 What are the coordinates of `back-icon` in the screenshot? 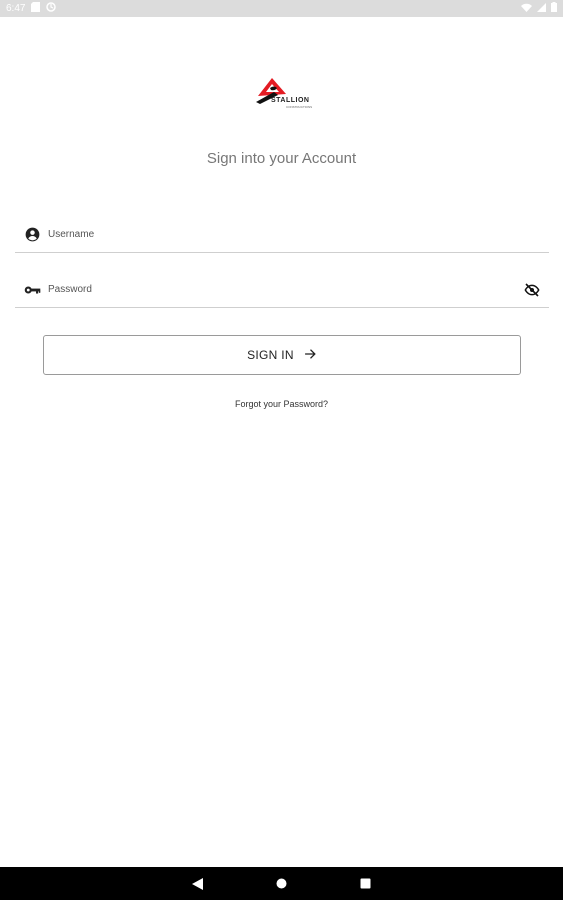 It's located at (198, 884).